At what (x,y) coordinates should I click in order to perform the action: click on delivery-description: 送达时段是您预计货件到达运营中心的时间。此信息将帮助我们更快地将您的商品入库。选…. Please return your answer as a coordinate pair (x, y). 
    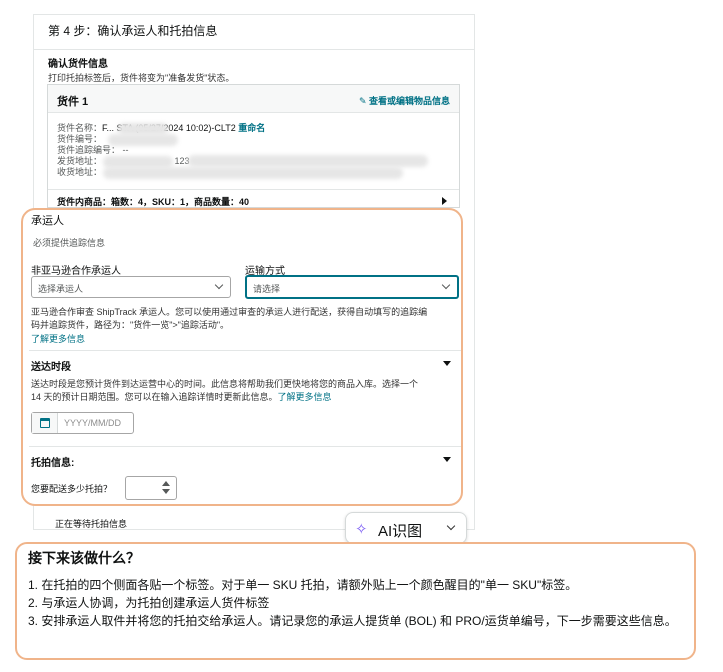
    Looking at the image, I should click on (241, 391).